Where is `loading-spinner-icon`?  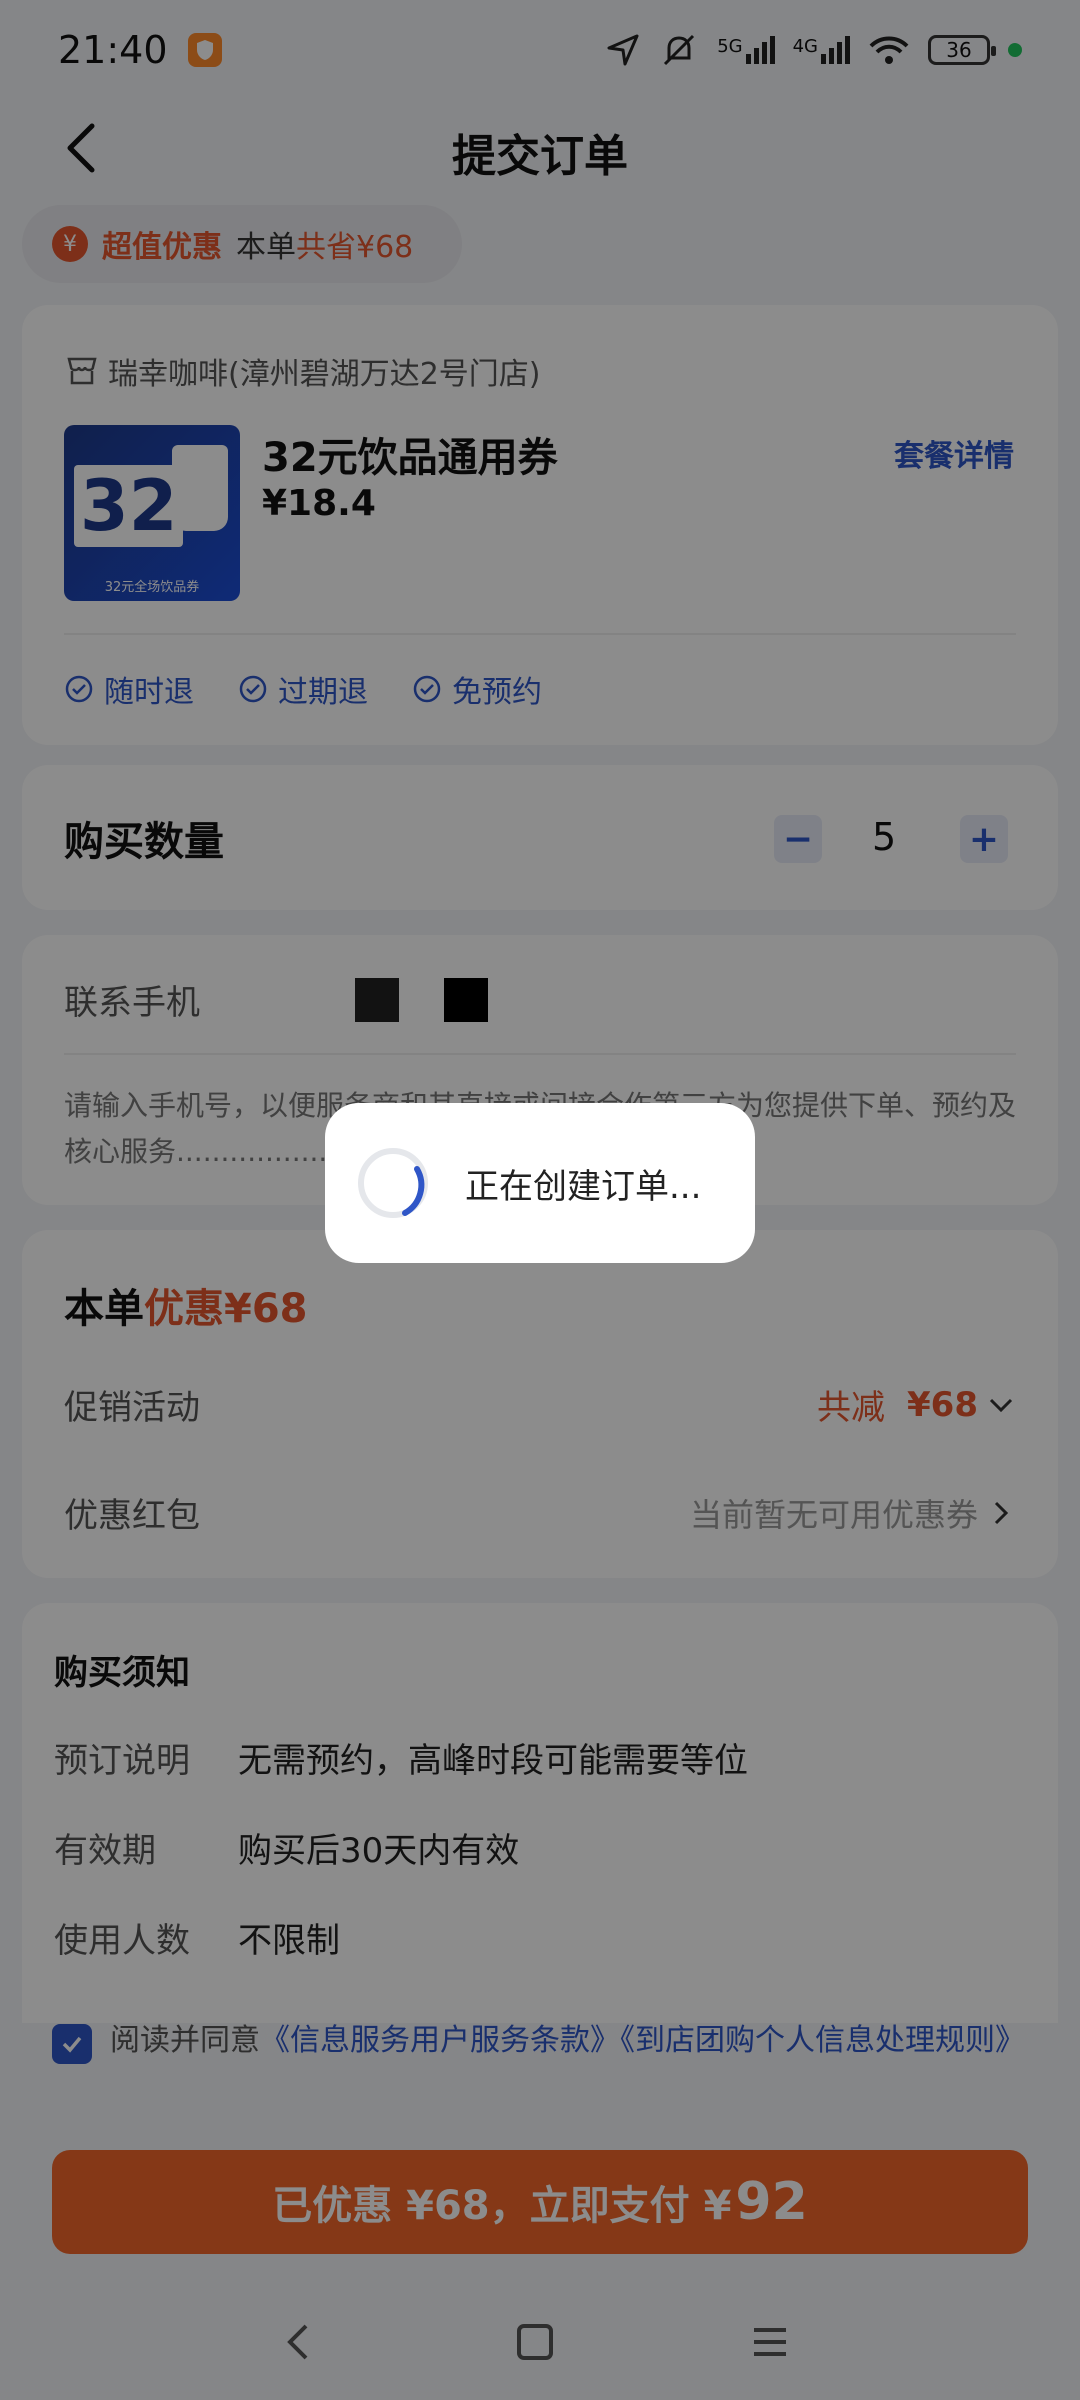
loading-spinner-icon is located at coordinates (393, 1183).